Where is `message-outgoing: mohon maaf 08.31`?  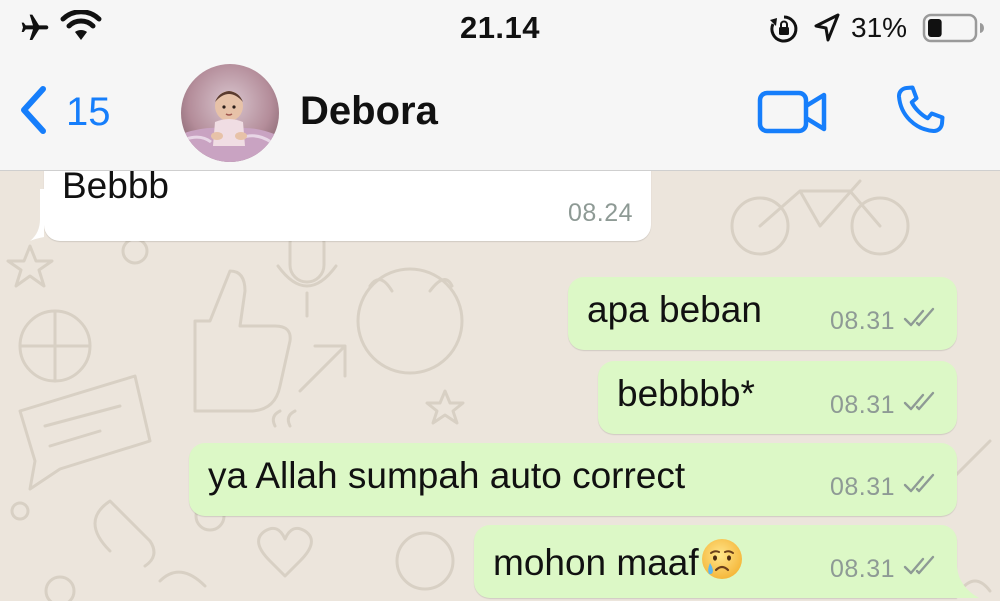 message-outgoing: mohon maaf 08.31 is located at coordinates (715, 561).